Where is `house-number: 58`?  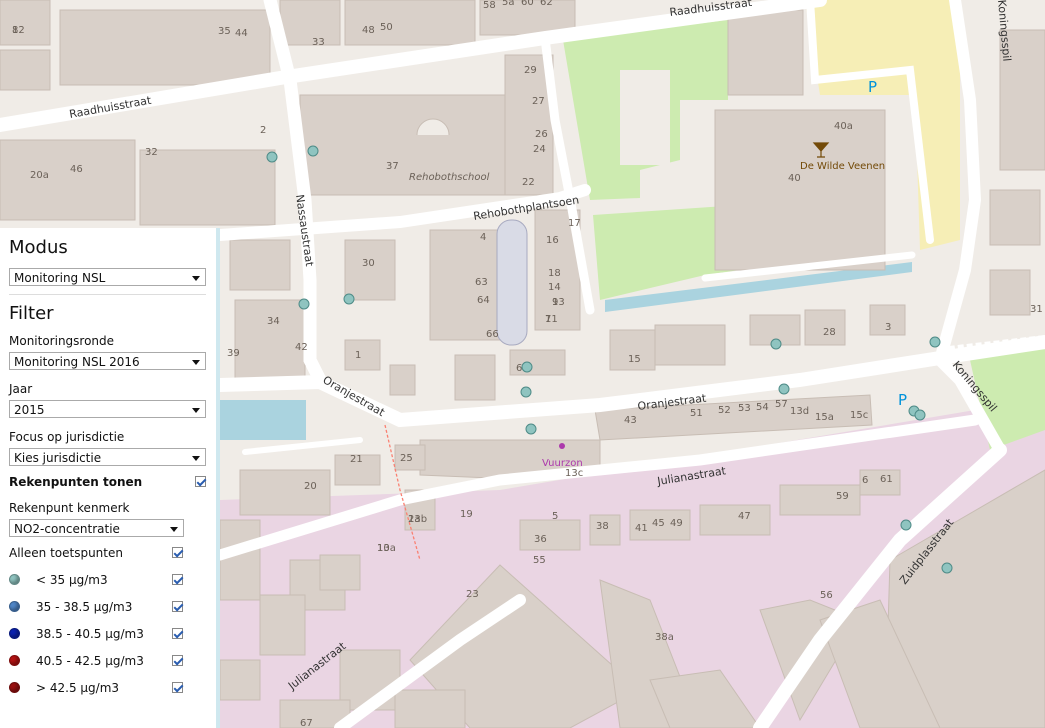 house-number: 58 is located at coordinates (489, 5).